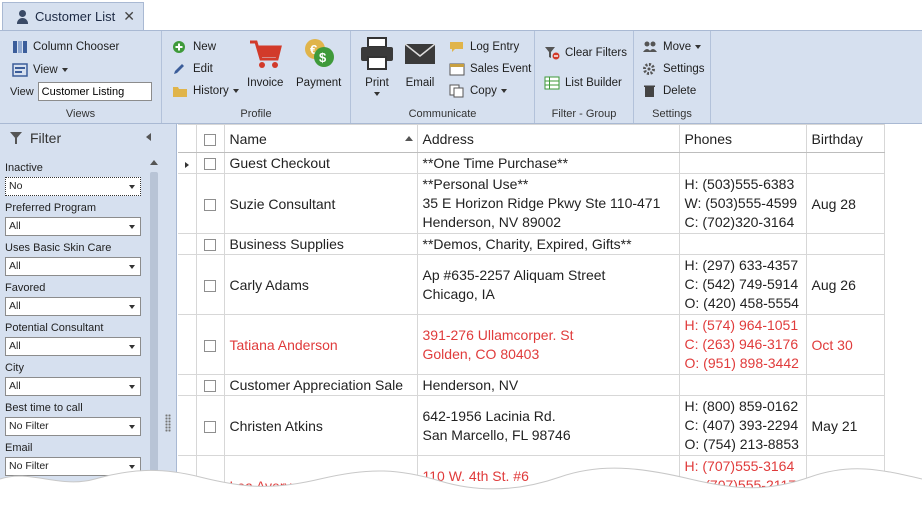 Image resolution: width=922 pixels, height=507 pixels. I want to click on best-time-to-call-select: No Filter, so click(73, 426).